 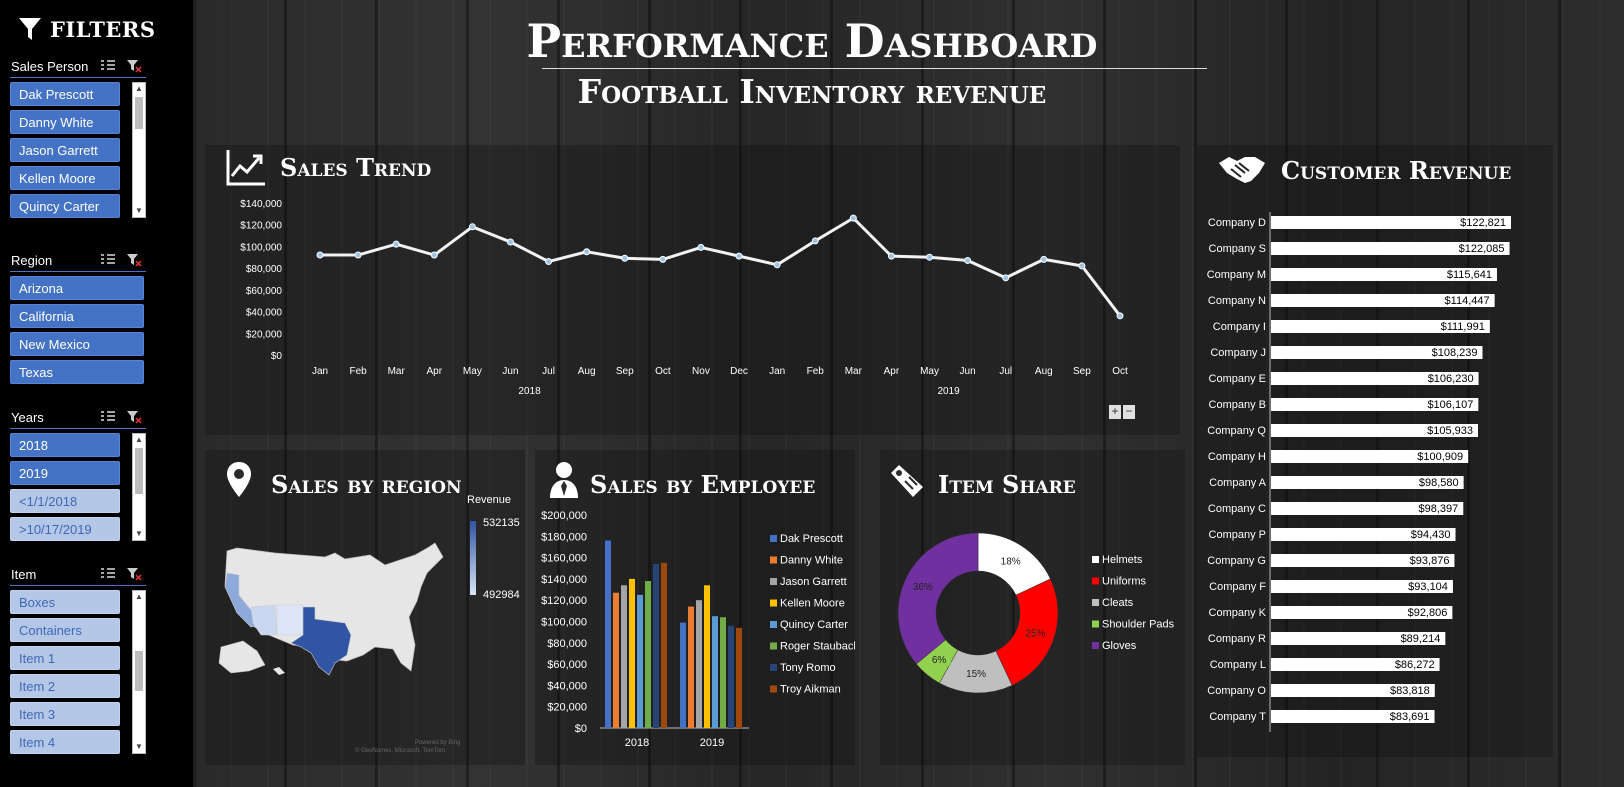 What do you see at coordinates (1236, 275) in the screenshot?
I see `category-label: Company M` at bounding box center [1236, 275].